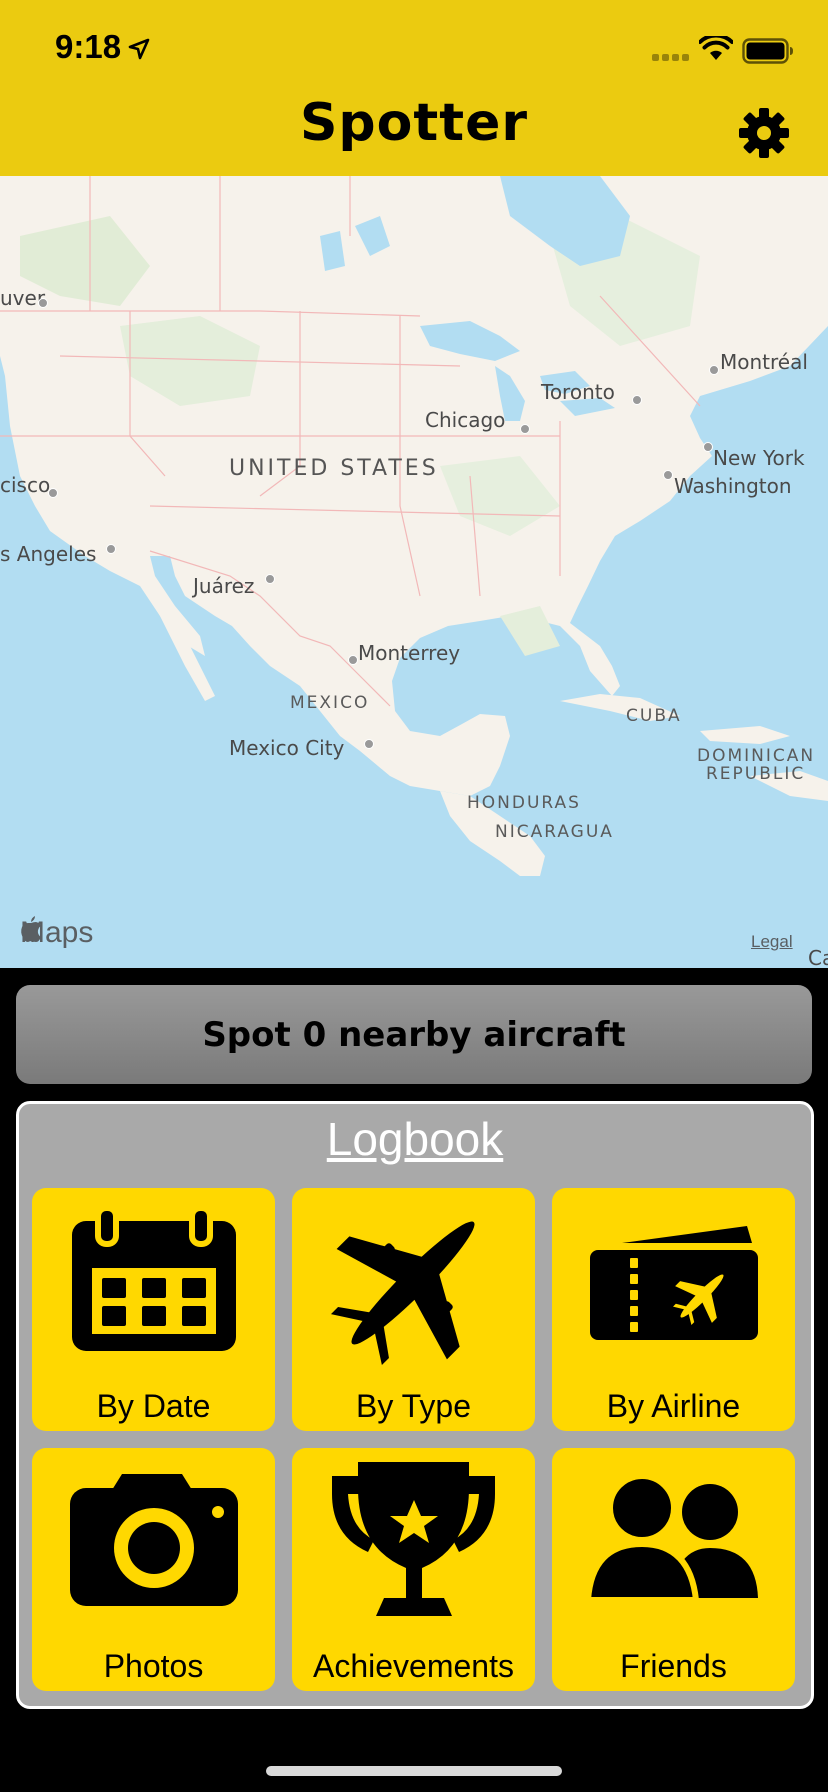  I want to click on map-label-juarez: Juárez, so click(224, 586).